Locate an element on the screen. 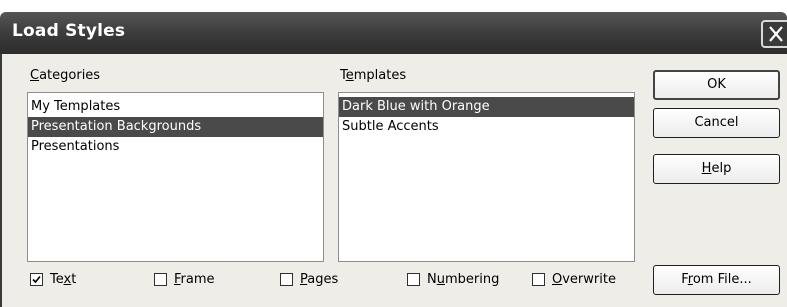  list-item: Subtle Accents is located at coordinates (486, 127).